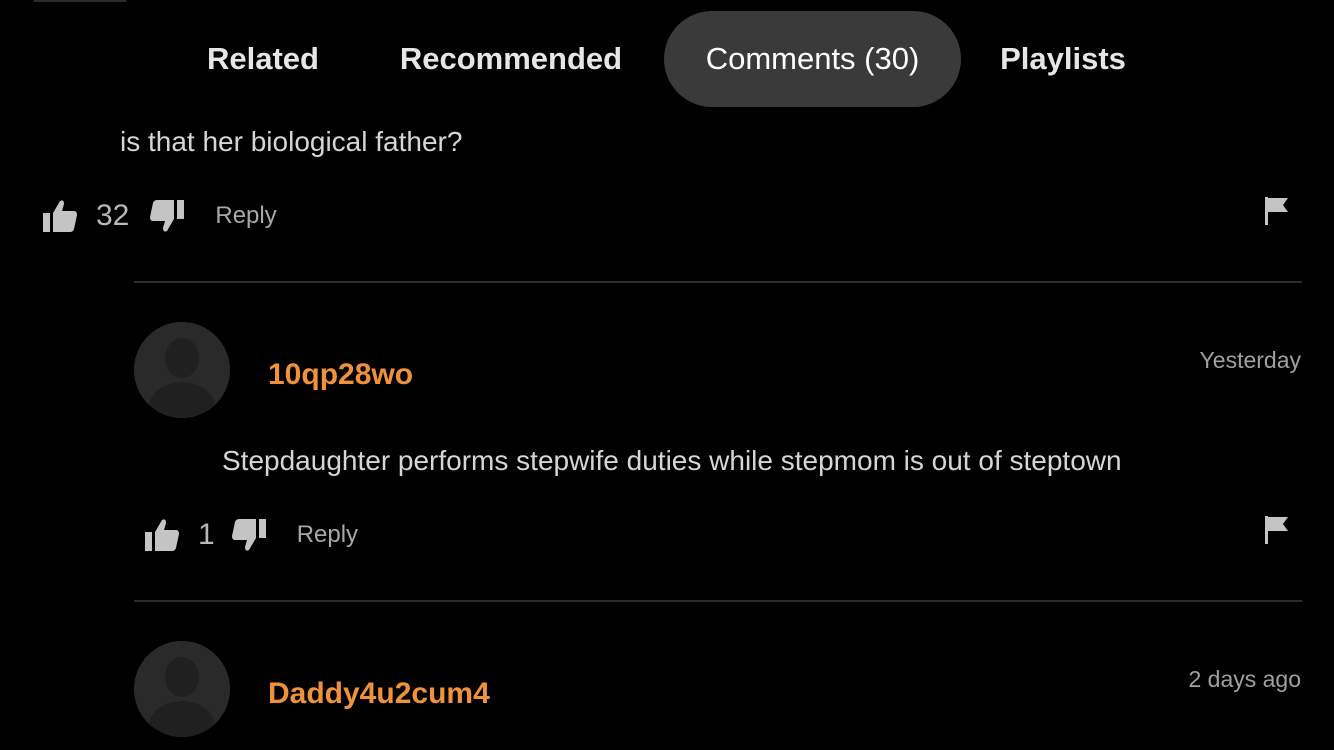 This screenshot has width=1334, height=750. What do you see at coordinates (113, 215) in the screenshot?
I see `like-count: 32` at bounding box center [113, 215].